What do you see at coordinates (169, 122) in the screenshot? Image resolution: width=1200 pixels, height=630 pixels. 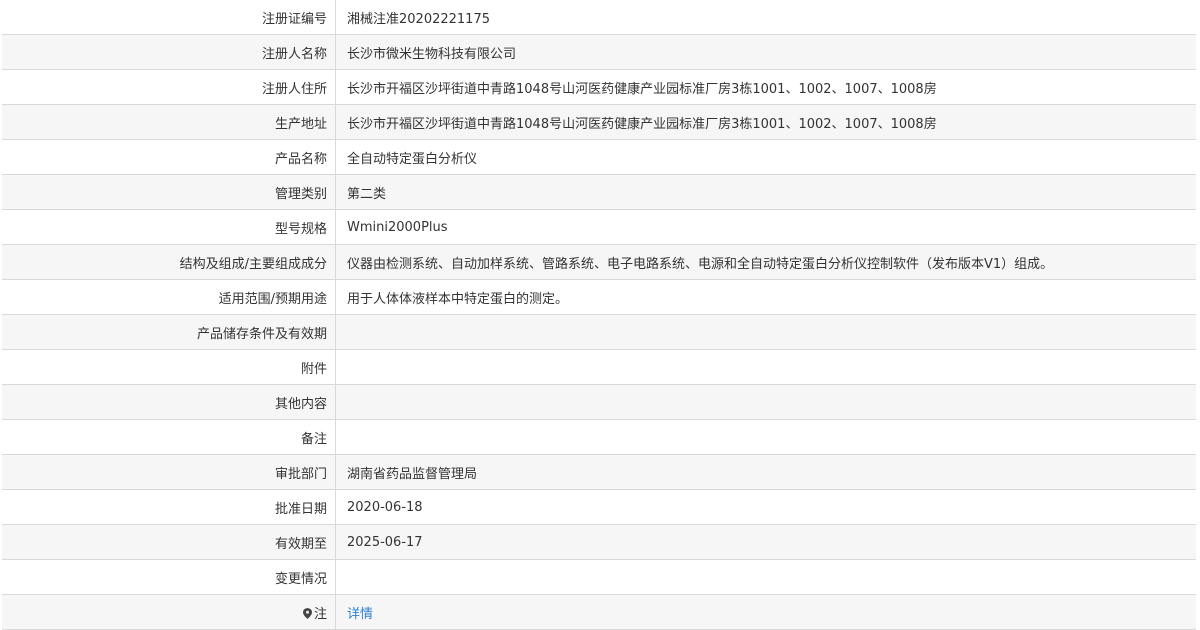 I see `field-label: 生产地址` at bounding box center [169, 122].